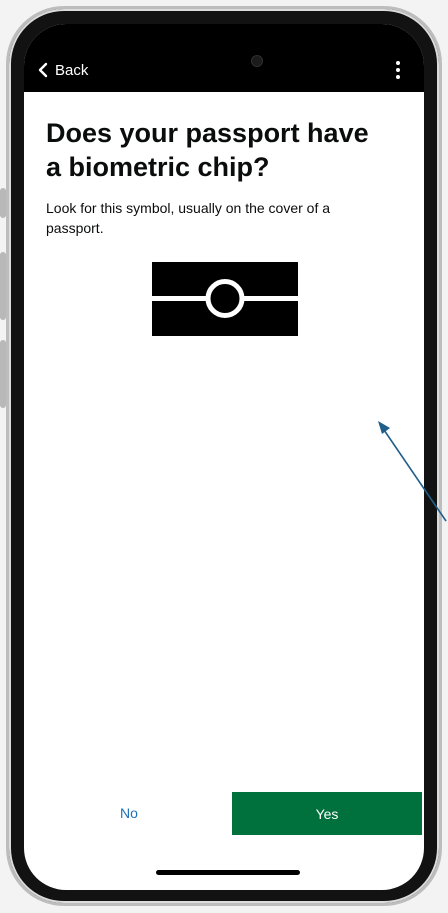 The height and width of the screenshot is (913, 448). What do you see at coordinates (129, 813) in the screenshot?
I see `no-button: No` at bounding box center [129, 813].